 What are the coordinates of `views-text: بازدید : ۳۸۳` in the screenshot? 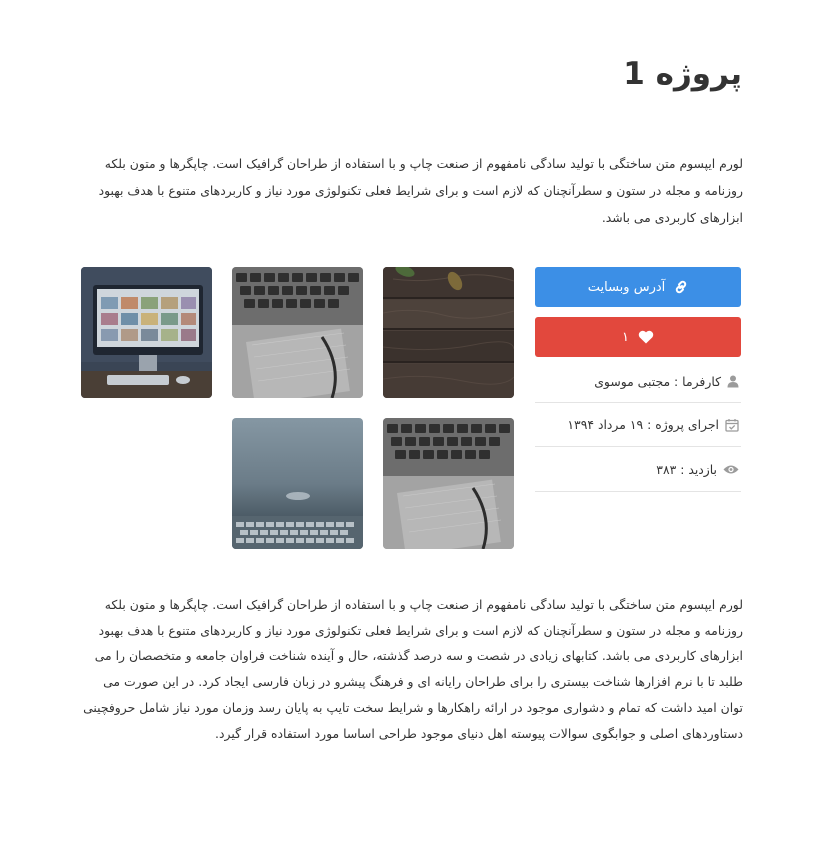 It's located at (686, 469).